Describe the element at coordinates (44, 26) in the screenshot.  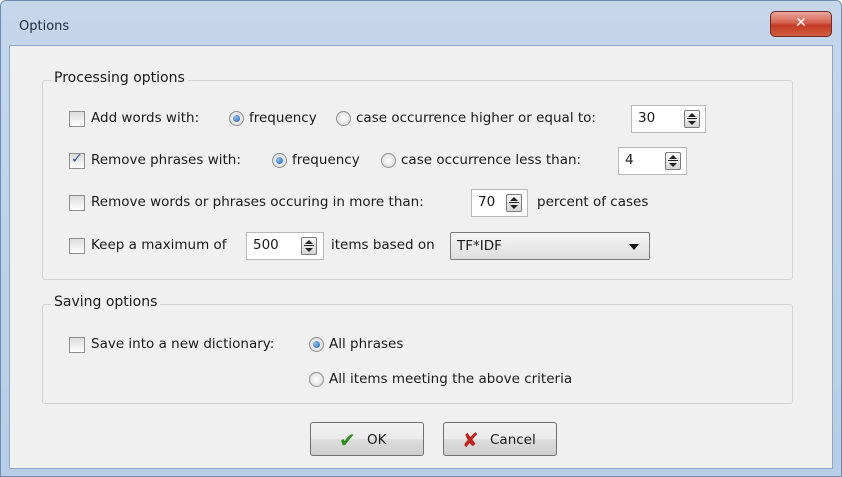
I see `window-title: Options` at that location.